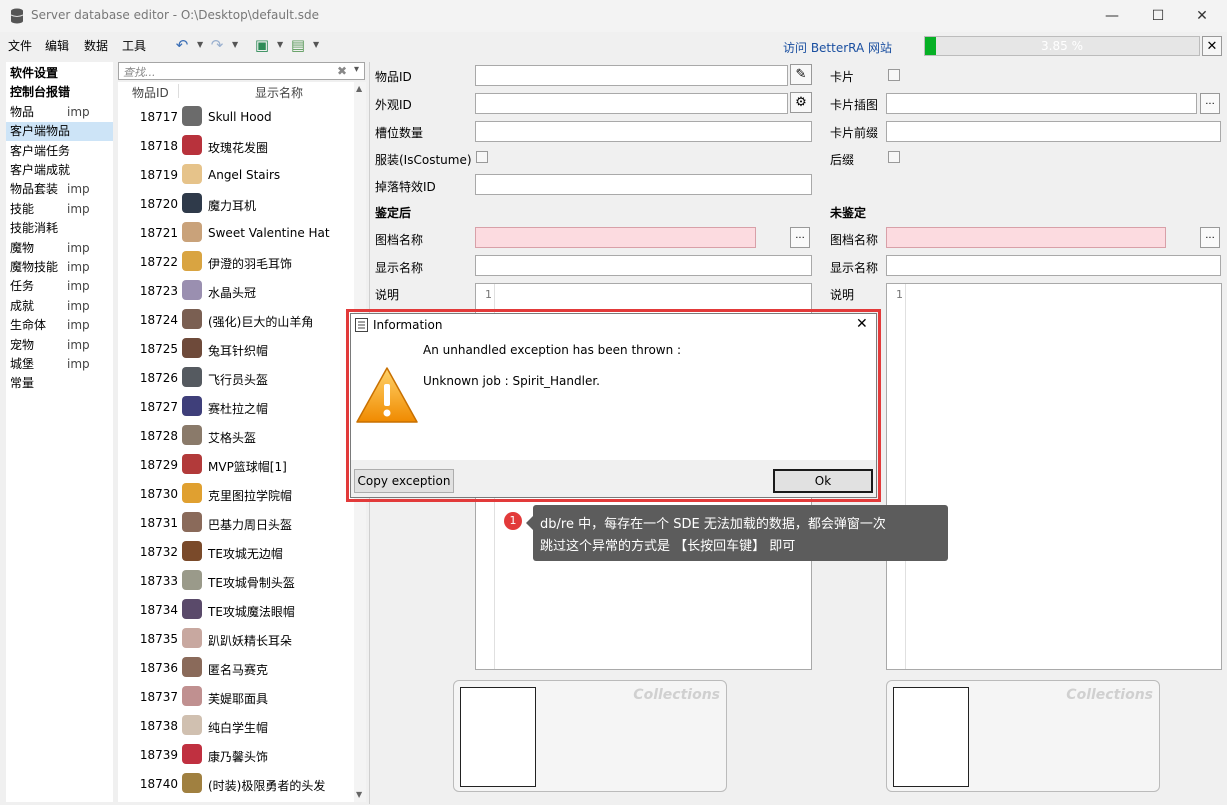  Describe the element at coordinates (59, 383) in the screenshot. I see `nav-item: 常量` at that location.